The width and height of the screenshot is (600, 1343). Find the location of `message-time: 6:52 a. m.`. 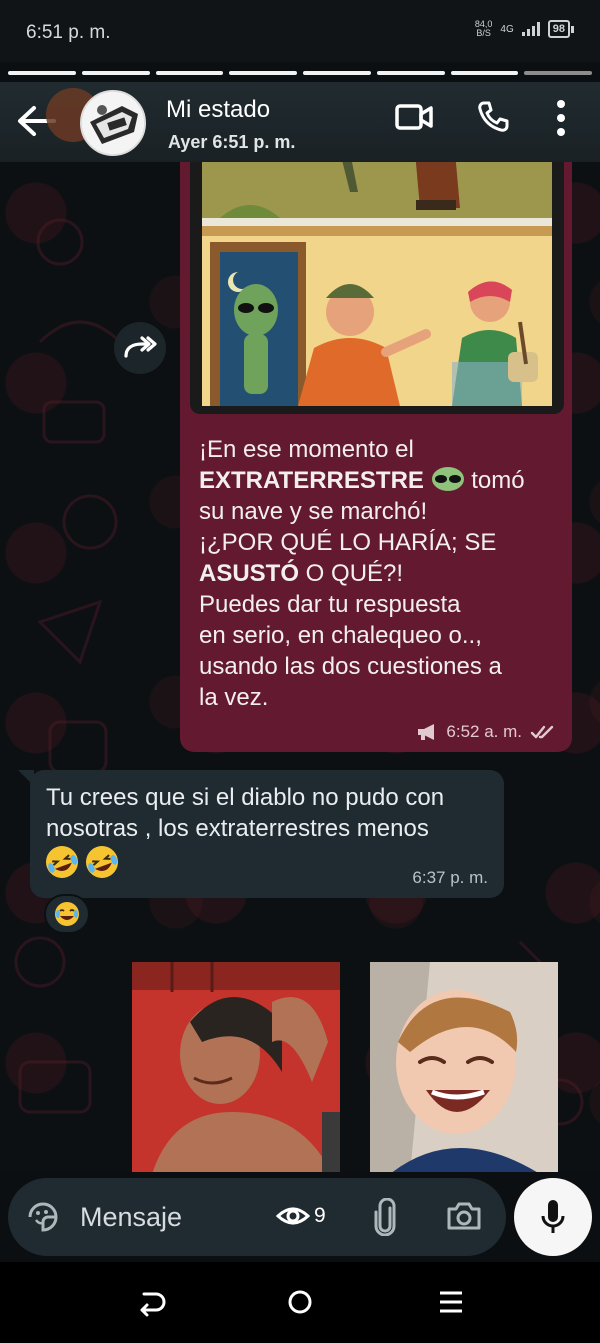

message-time: 6:52 a. m. is located at coordinates (484, 731).